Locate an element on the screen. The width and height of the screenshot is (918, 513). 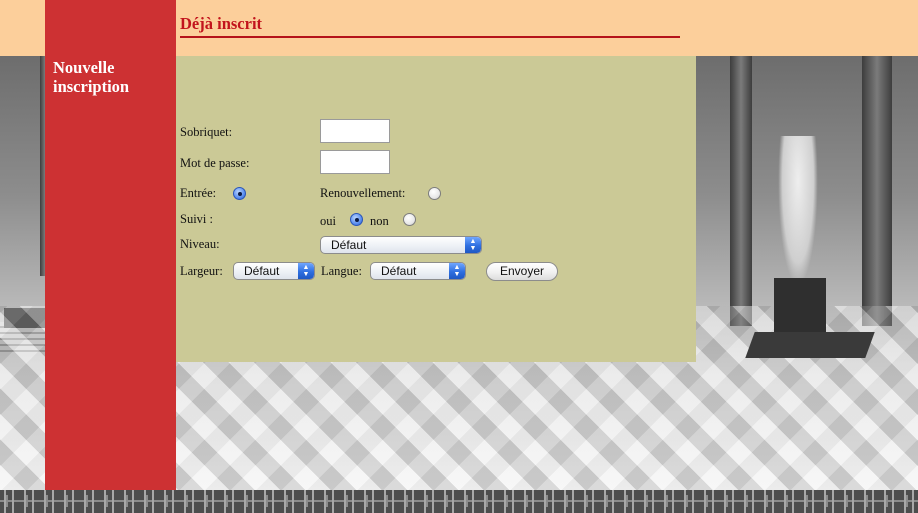
new-registration-link: Nouvelle inscription is located at coordinates (113, 77).